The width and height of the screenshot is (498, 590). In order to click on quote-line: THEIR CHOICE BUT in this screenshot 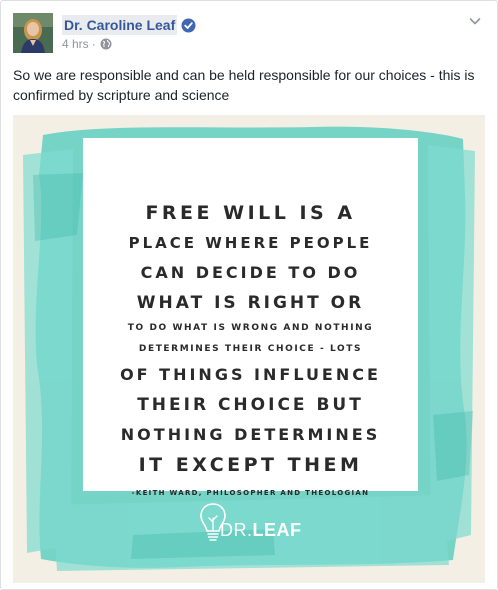, I will do `click(250, 405)`.